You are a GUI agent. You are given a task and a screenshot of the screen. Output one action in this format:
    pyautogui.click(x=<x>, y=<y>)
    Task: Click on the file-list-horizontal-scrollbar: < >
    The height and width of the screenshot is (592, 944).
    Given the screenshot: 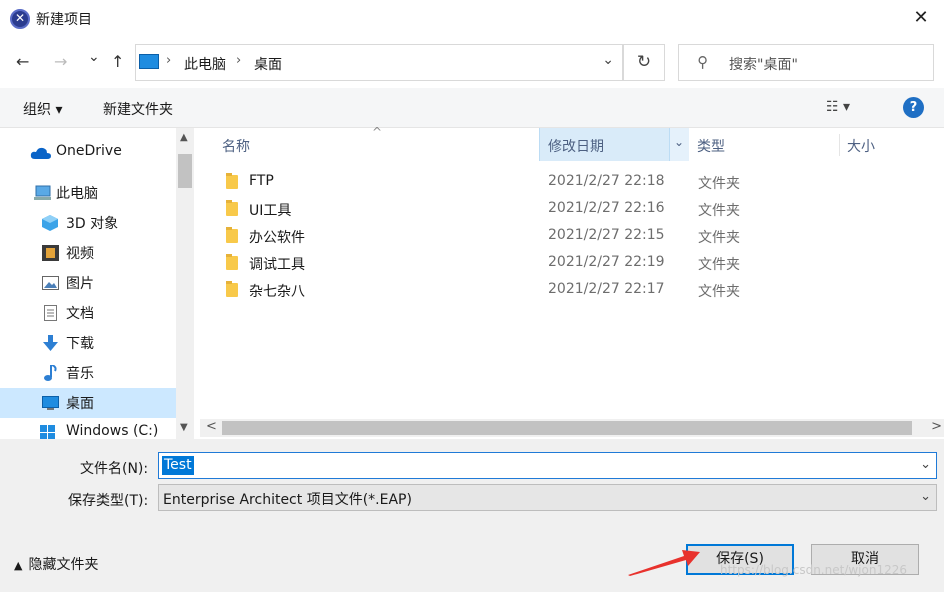 What is the action you would take?
    pyautogui.click(x=572, y=428)
    